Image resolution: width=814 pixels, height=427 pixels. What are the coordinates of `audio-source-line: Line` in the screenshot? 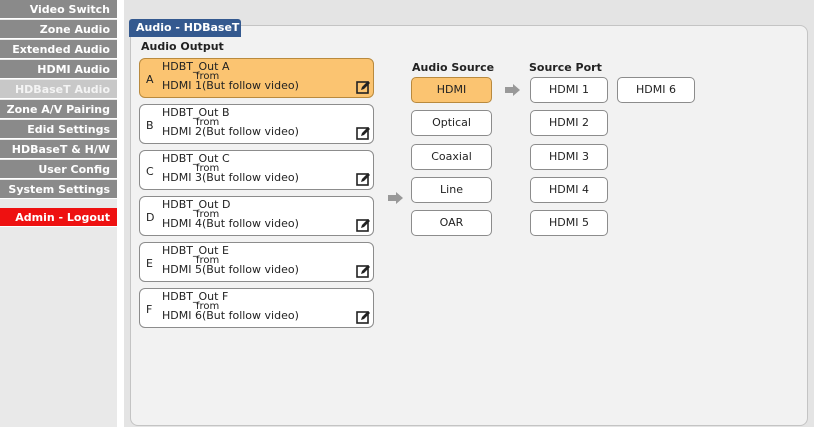 It's located at (451, 190).